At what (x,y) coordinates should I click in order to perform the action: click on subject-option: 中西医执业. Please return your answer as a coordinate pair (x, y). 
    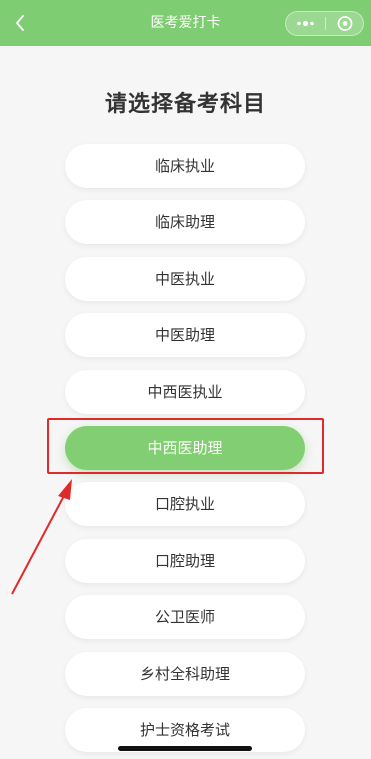
    Looking at the image, I should click on (185, 392).